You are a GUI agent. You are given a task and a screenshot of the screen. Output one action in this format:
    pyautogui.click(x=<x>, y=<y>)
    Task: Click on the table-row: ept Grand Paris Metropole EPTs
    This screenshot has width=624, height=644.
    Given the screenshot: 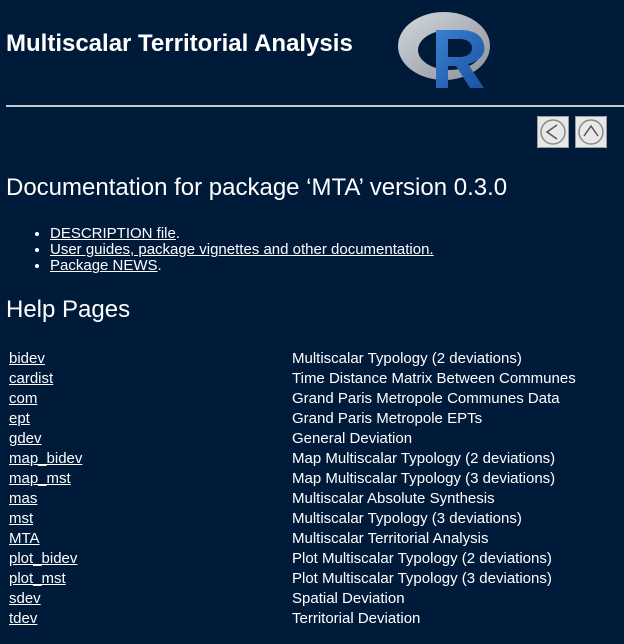 What is the action you would take?
    pyautogui.click(x=292, y=419)
    